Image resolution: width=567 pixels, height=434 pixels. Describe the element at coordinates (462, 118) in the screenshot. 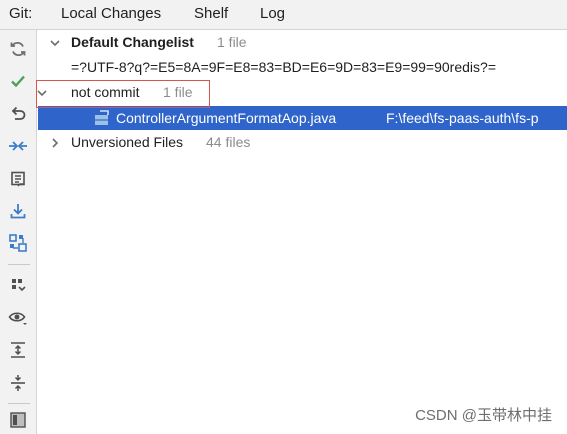

I see `file-path: F:\feed\fs-paas-auth\fs-p` at that location.